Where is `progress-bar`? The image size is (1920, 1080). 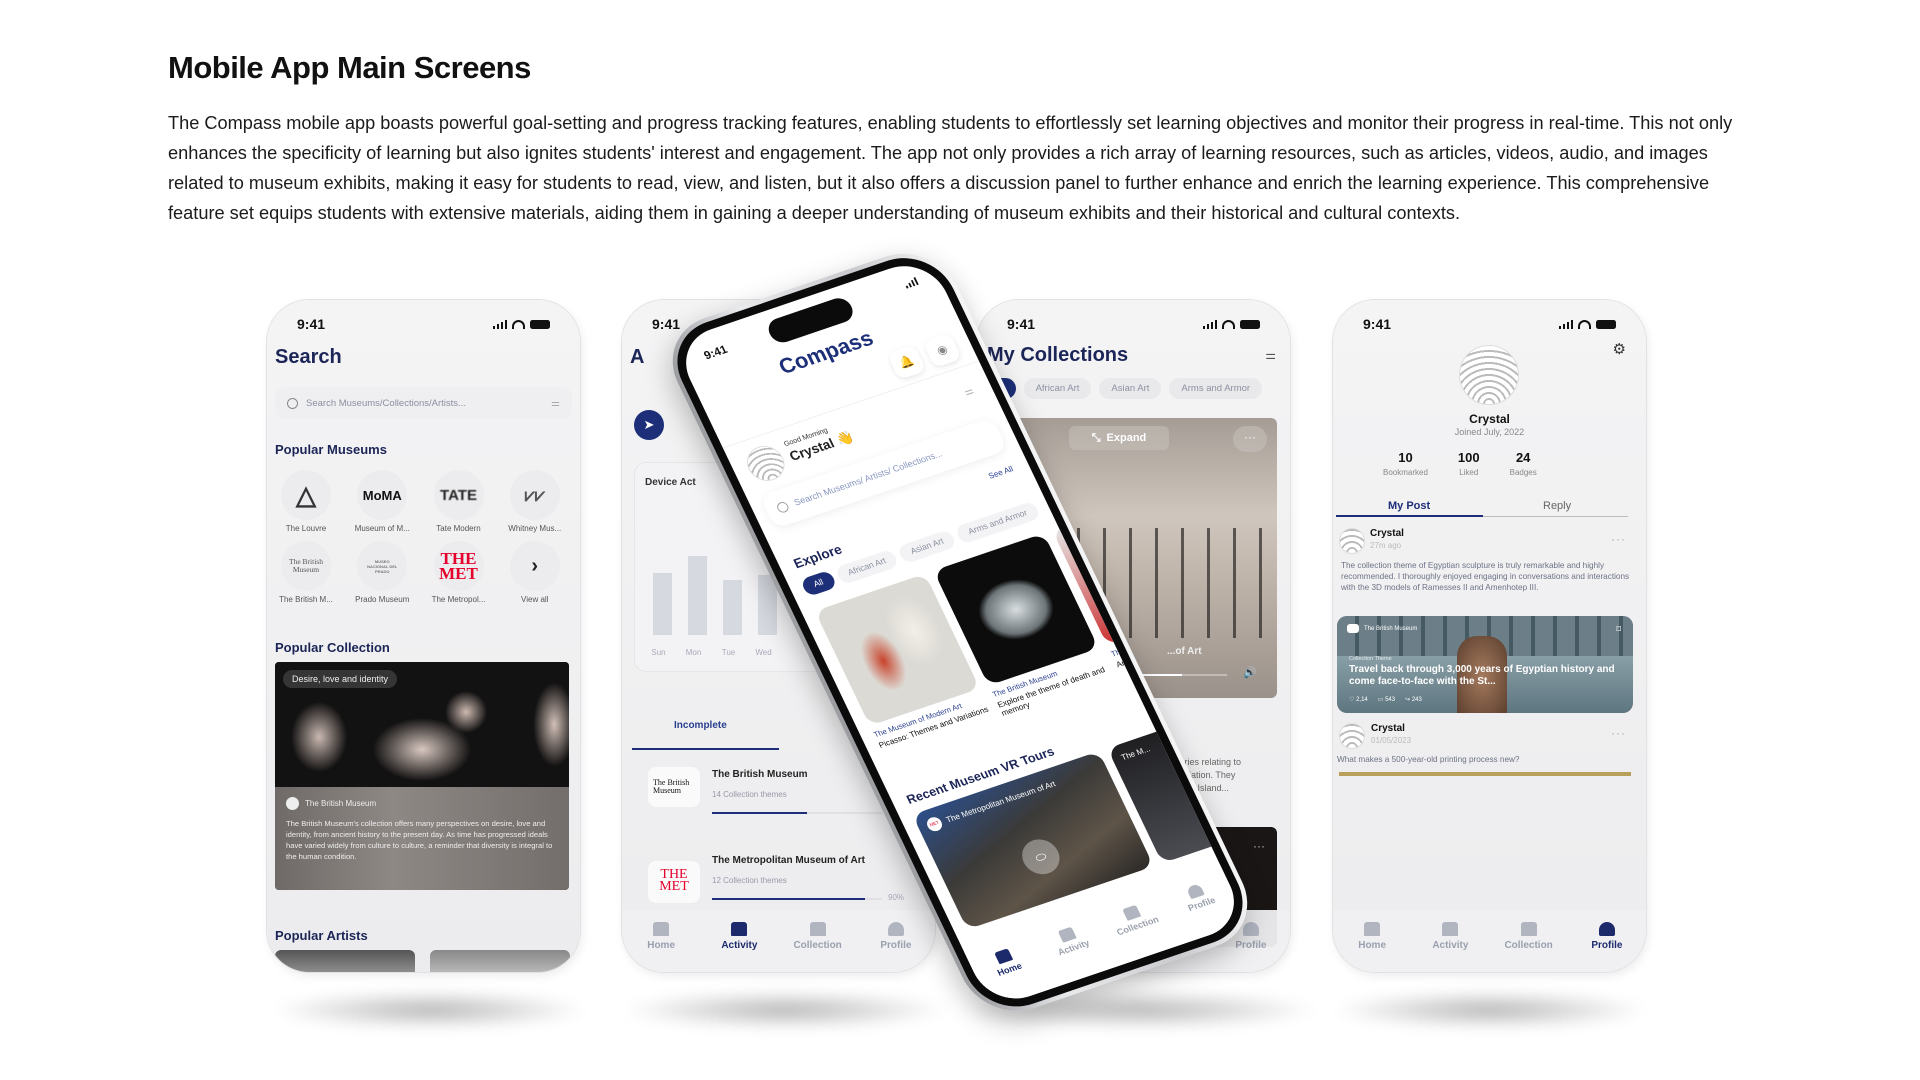 progress-bar is located at coordinates (797, 813).